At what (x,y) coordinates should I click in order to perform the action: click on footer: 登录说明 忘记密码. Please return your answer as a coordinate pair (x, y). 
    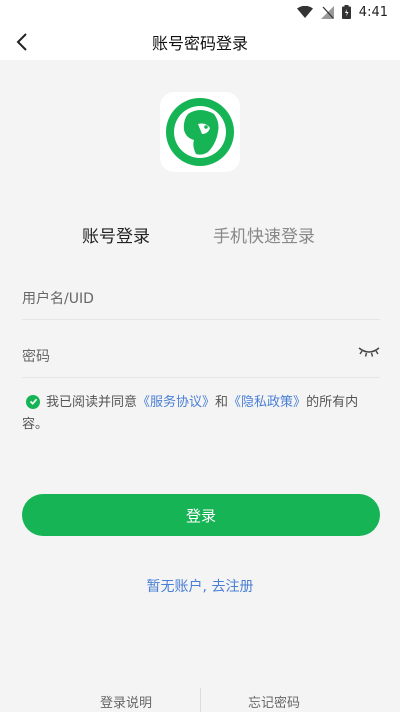
    Looking at the image, I should click on (200, 700).